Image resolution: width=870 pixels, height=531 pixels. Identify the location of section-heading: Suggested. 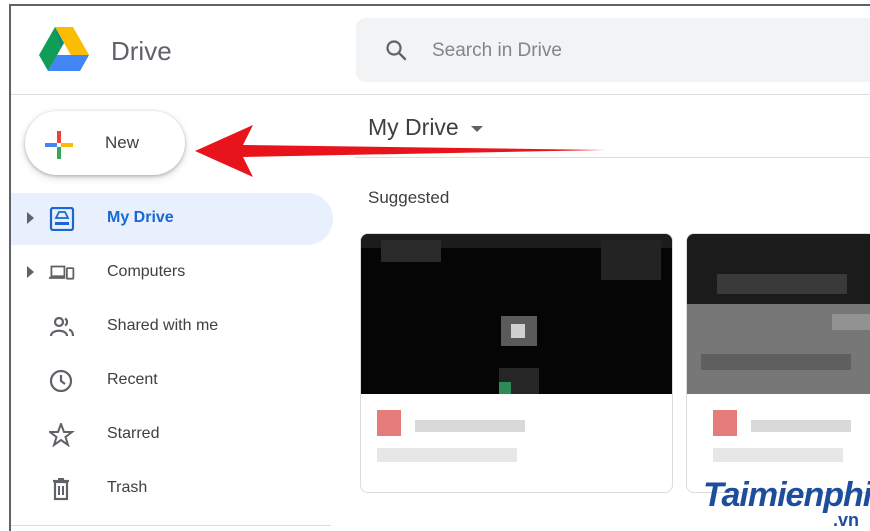
(409, 197).